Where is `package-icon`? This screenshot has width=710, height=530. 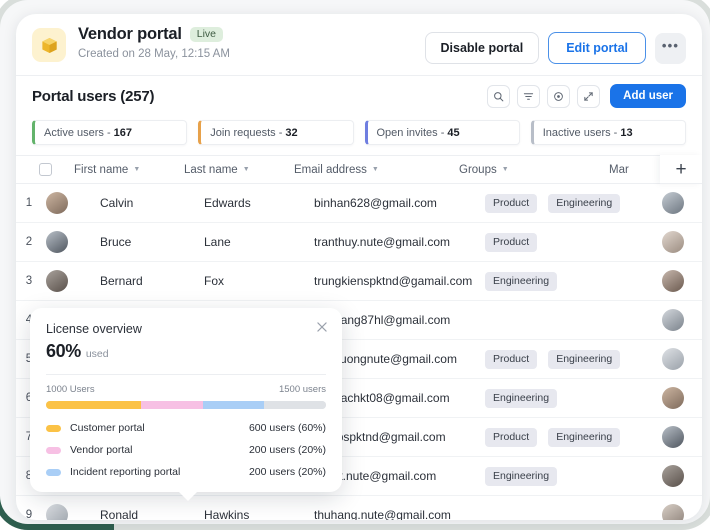
package-icon is located at coordinates (49, 45).